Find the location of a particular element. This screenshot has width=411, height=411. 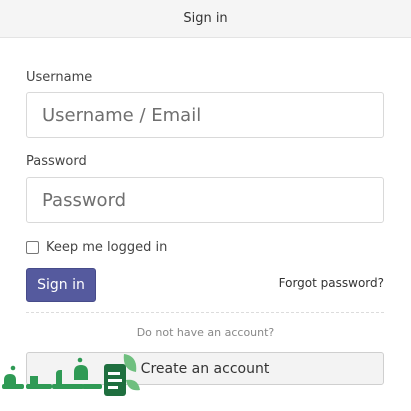

remember-label: Keep me logged in is located at coordinates (107, 247).